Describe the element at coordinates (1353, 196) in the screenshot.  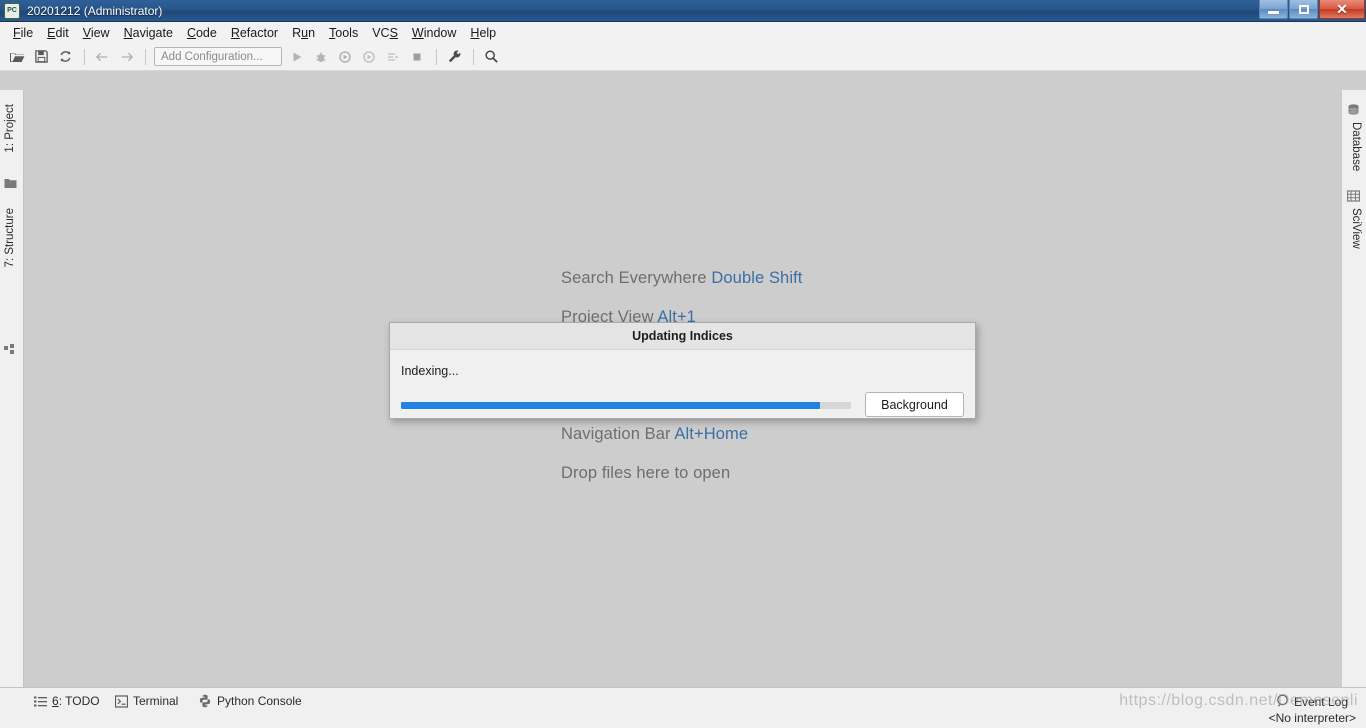
I see `sciview-grid-icon` at that location.